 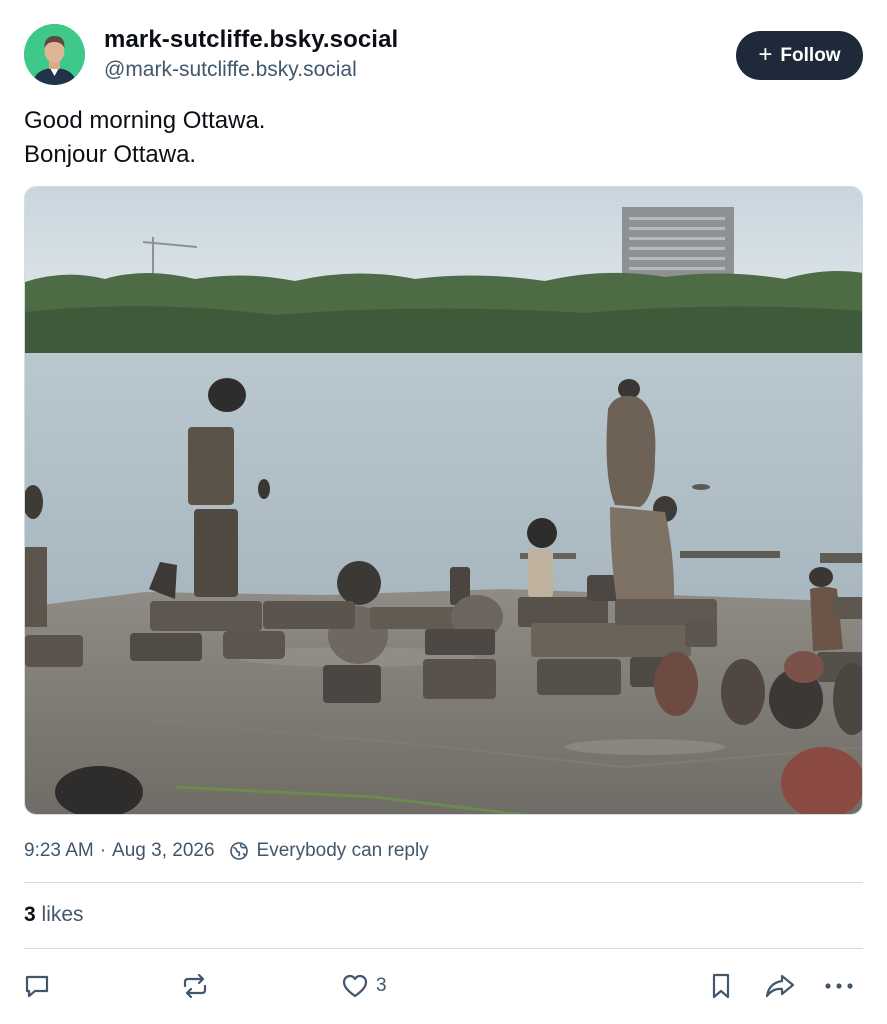 I want to click on post-date: Aug 3, 2026, so click(x=163, y=851).